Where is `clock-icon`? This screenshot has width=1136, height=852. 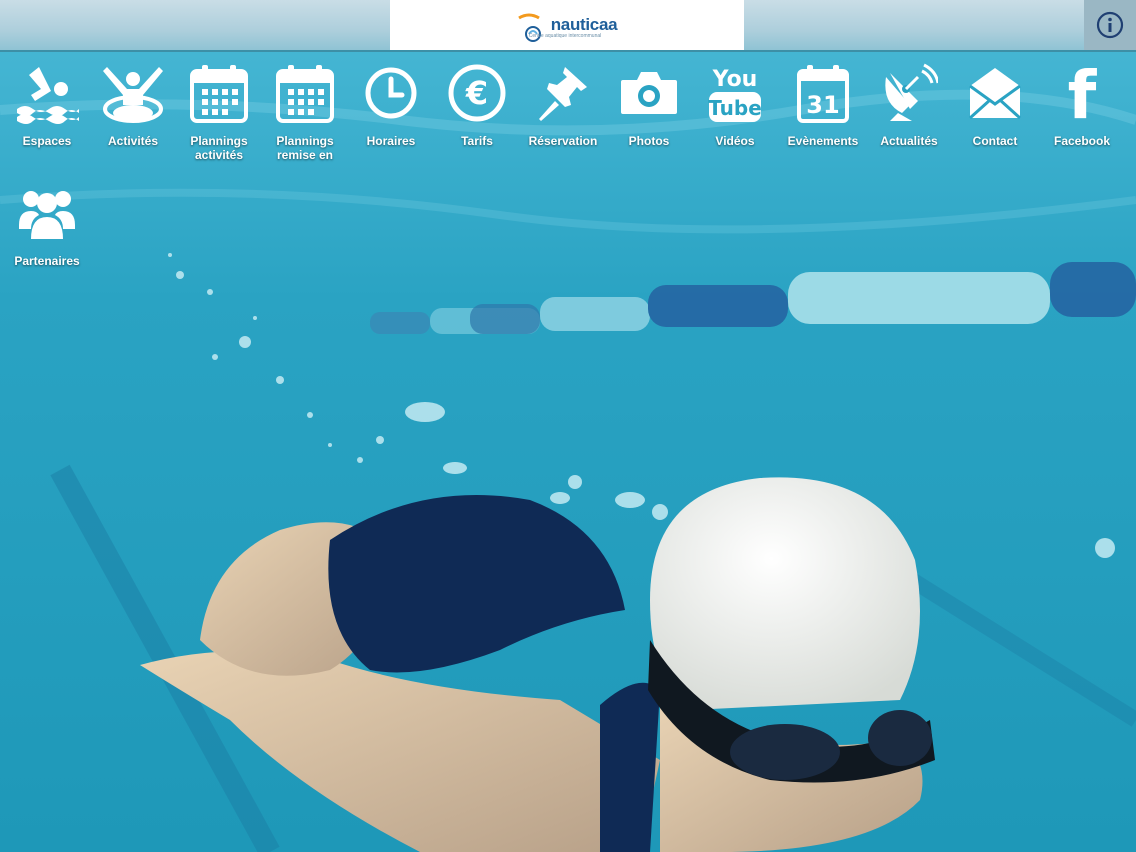
clock-icon is located at coordinates (391, 93).